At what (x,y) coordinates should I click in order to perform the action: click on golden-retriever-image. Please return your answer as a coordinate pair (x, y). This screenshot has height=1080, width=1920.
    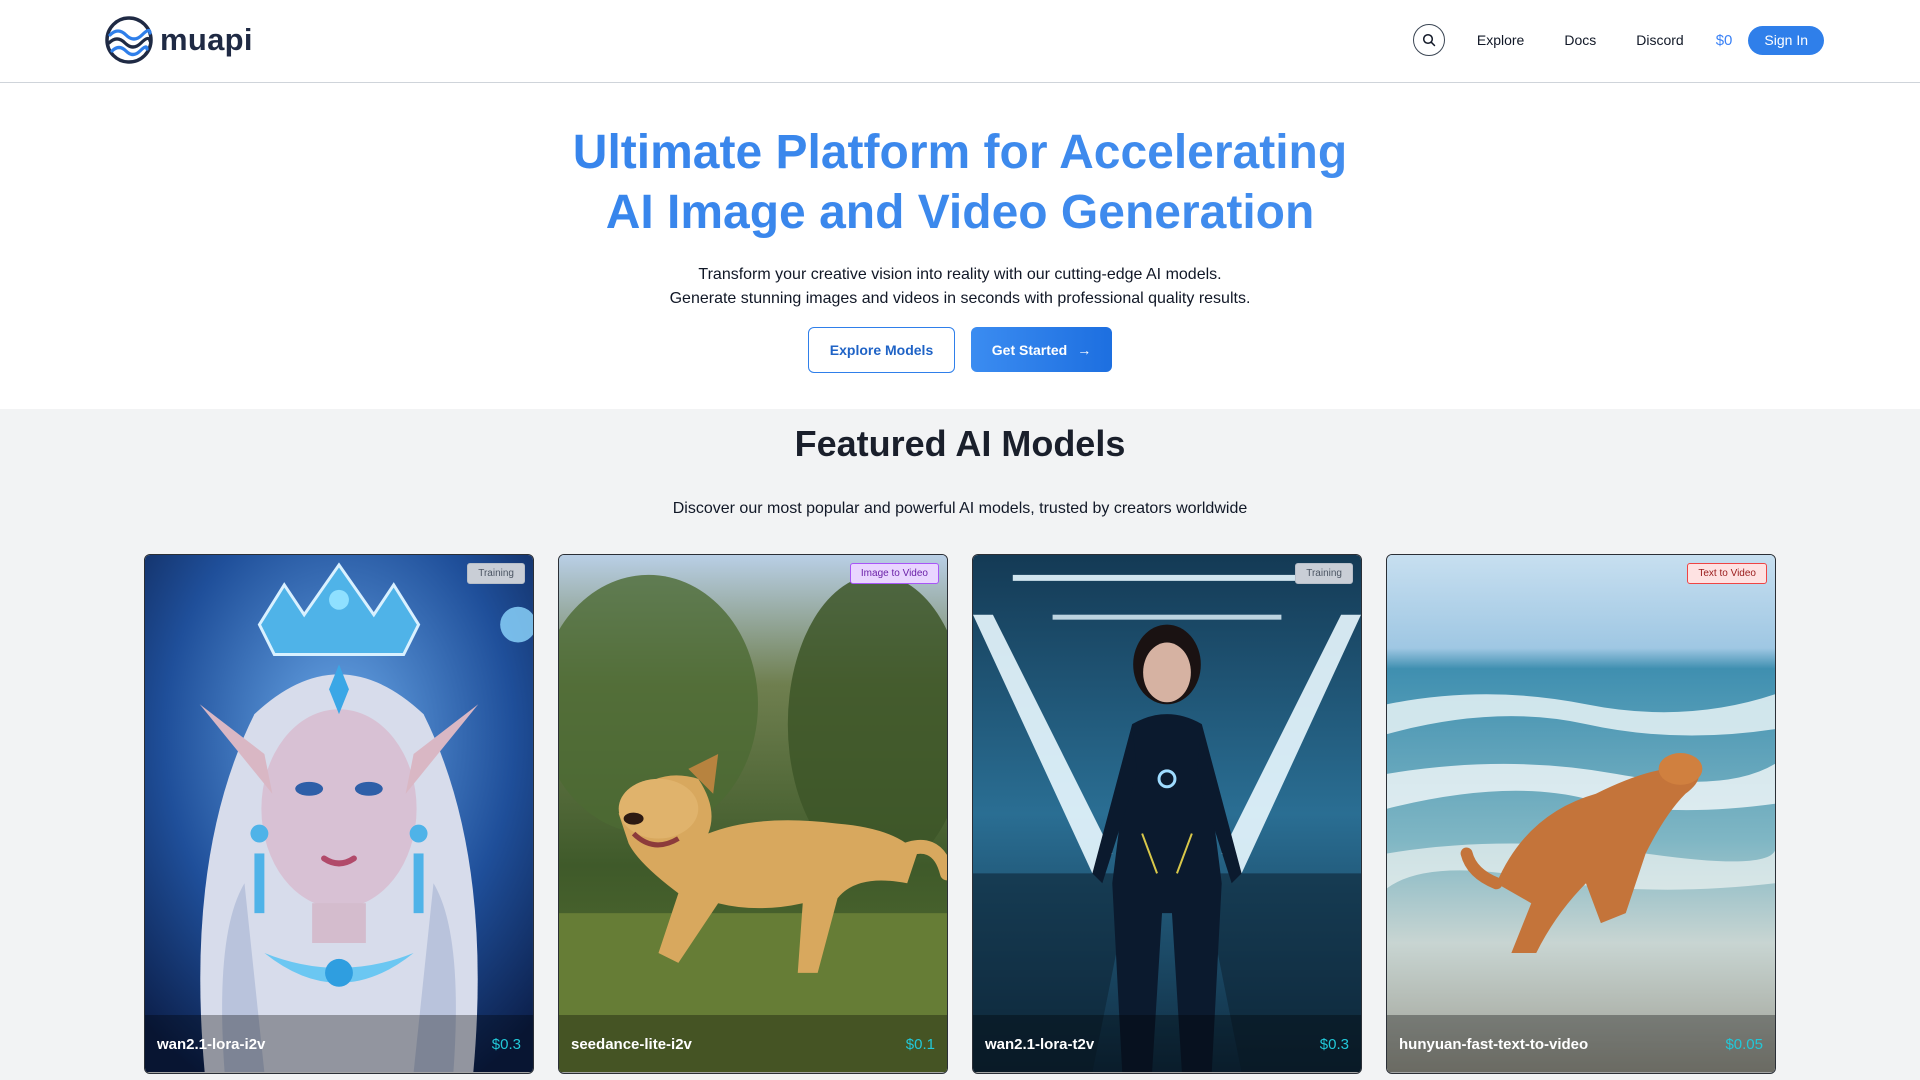
    Looking at the image, I should click on (753, 814).